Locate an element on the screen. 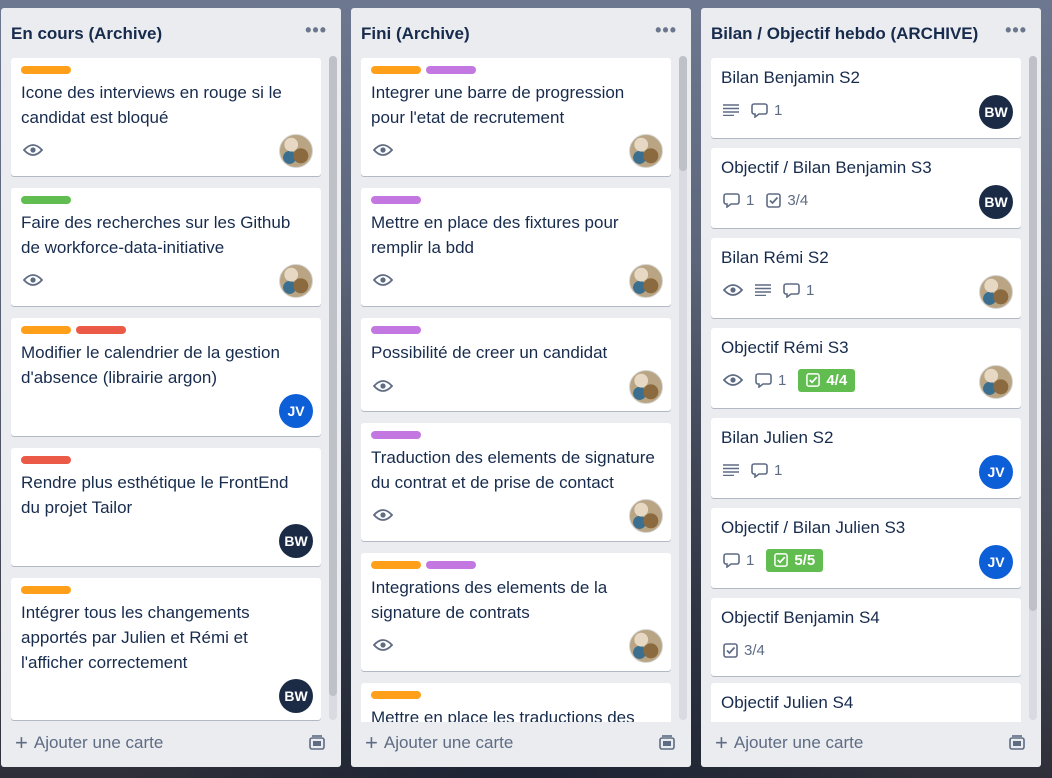 The width and height of the screenshot is (1052, 778). card: Objectif Julien S4 is located at coordinates (866, 702).